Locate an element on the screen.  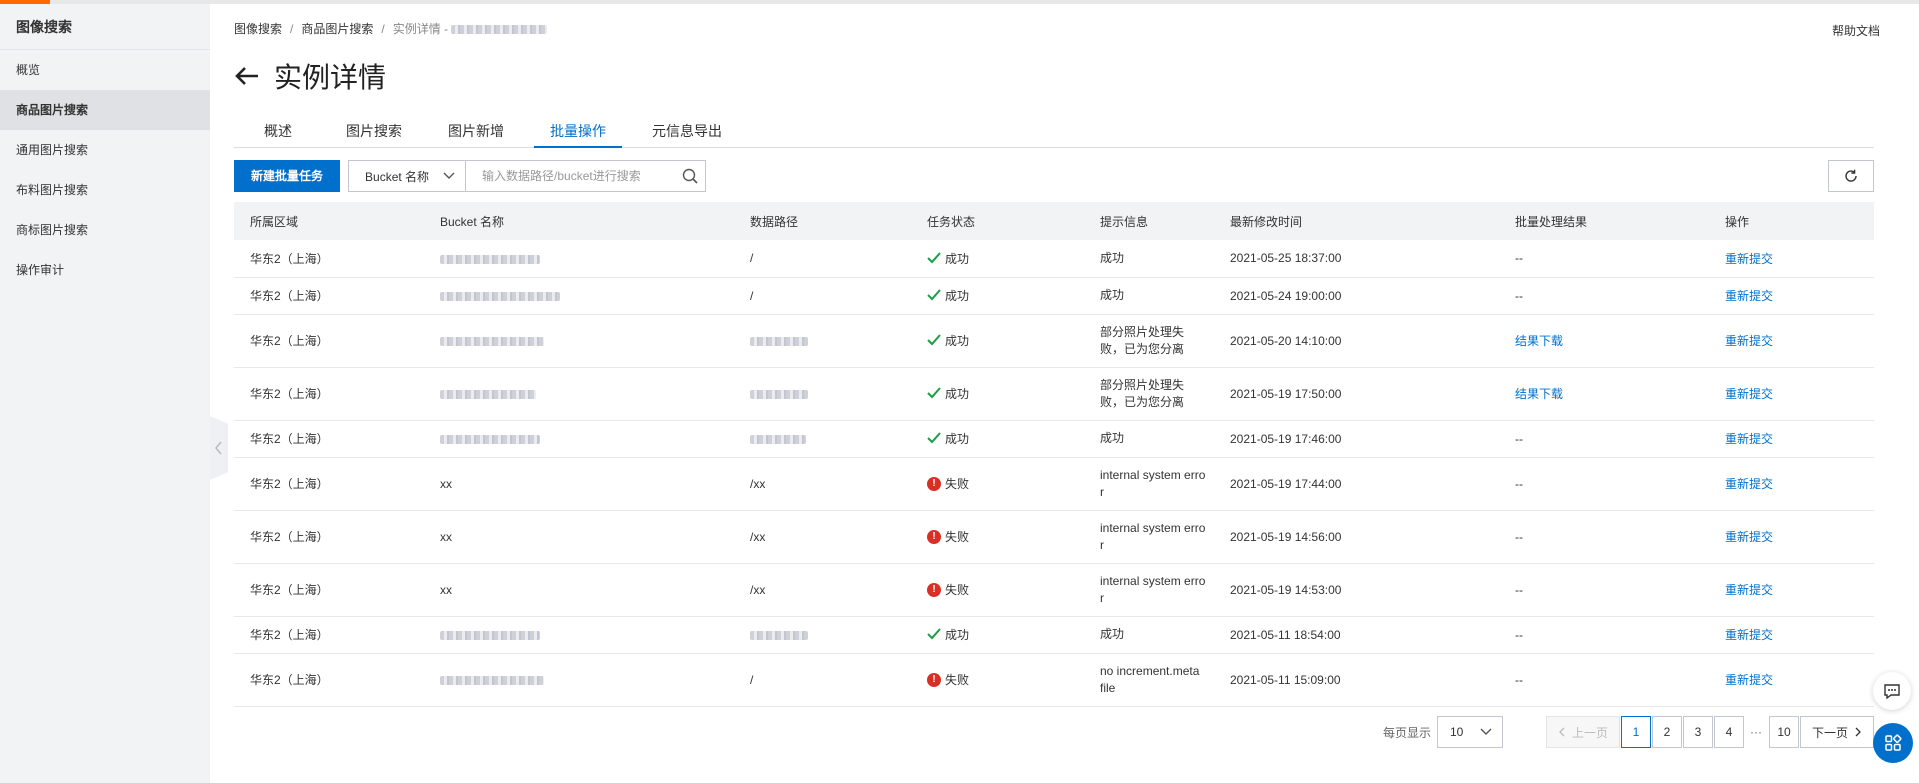
sidebar-item-3: 布料图片搜索 is located at coordinates (105, 190).